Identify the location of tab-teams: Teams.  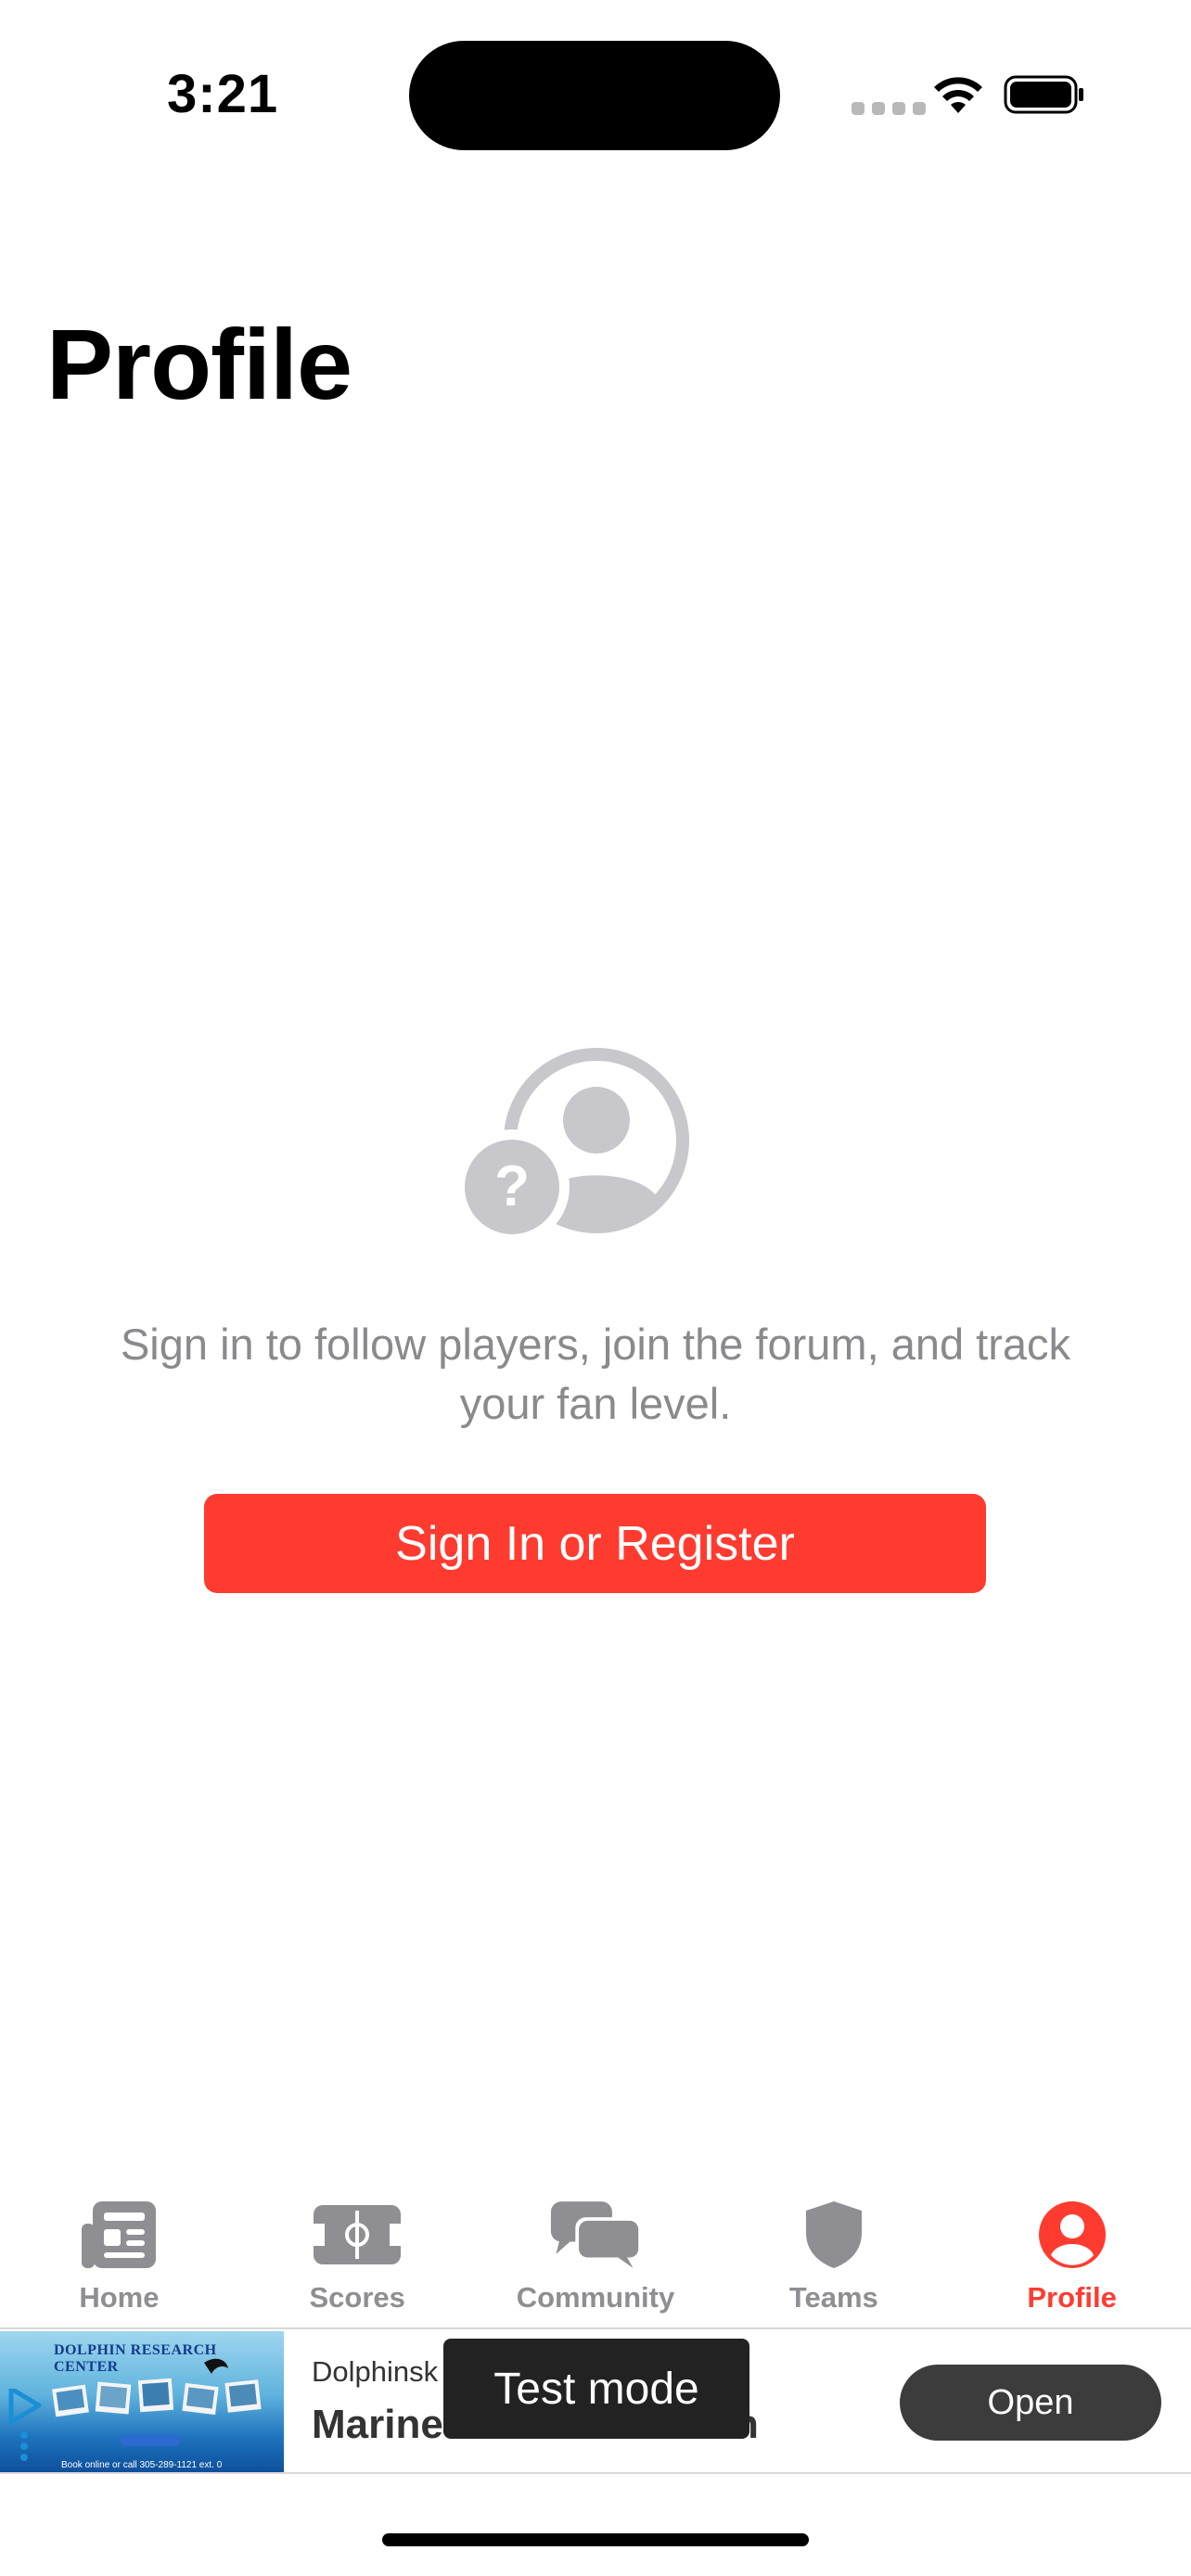
(833, 2257).